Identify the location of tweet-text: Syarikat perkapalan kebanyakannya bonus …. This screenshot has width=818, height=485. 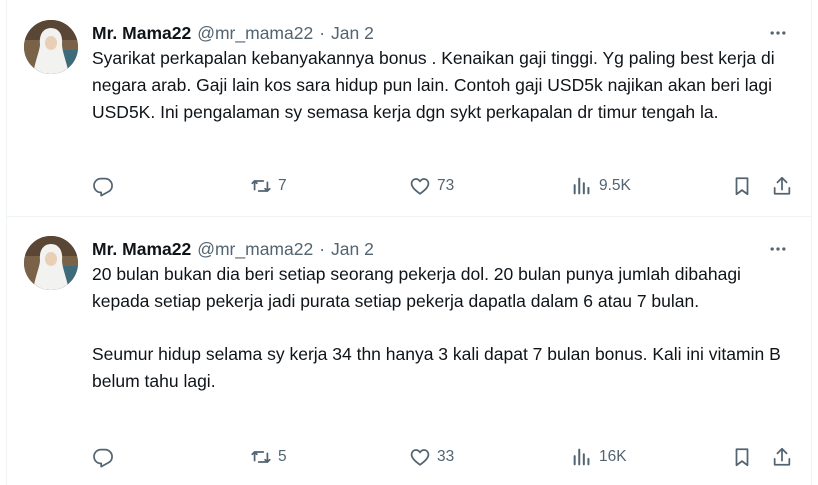
(433, 85).